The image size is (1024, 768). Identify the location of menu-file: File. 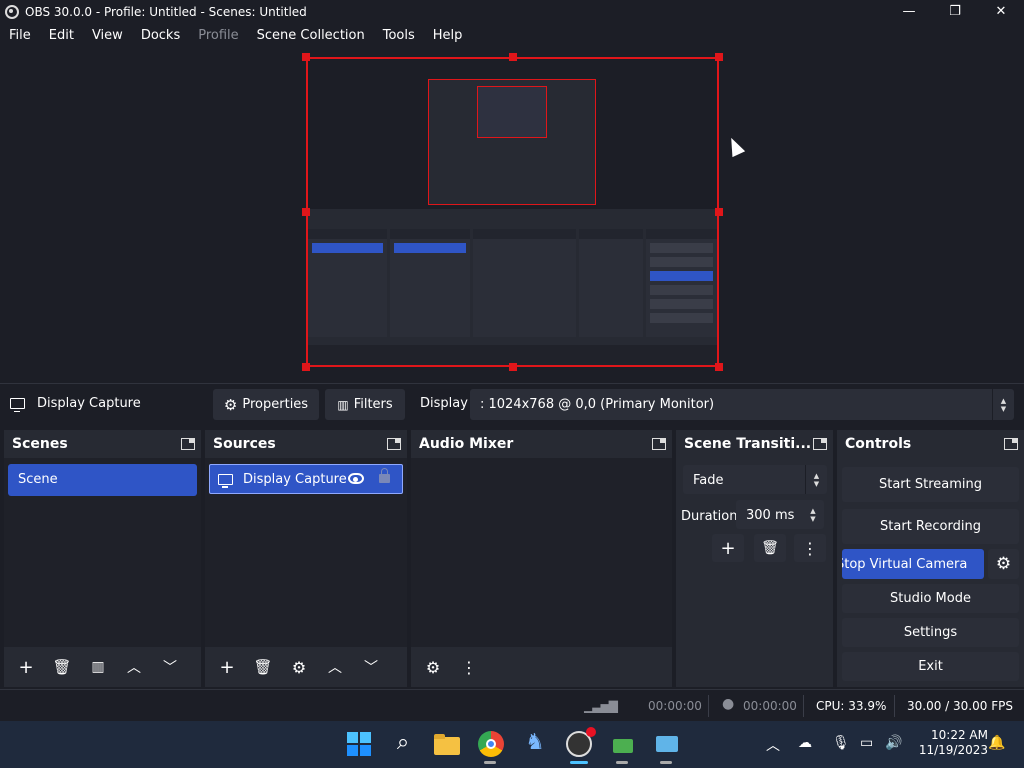
(20, 35).